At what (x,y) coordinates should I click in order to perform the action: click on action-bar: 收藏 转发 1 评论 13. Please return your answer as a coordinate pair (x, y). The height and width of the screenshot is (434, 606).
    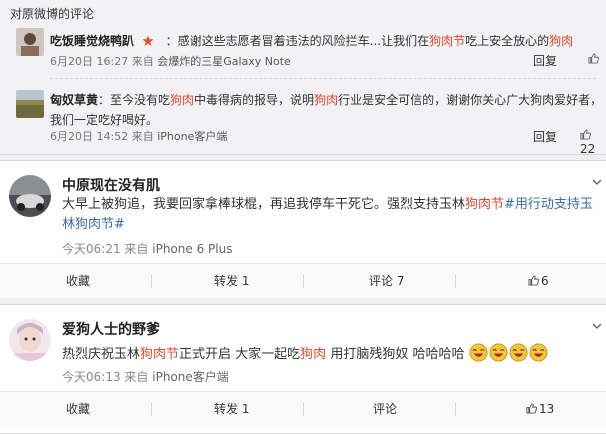
    Looking at the image, I should click on (303, 408).